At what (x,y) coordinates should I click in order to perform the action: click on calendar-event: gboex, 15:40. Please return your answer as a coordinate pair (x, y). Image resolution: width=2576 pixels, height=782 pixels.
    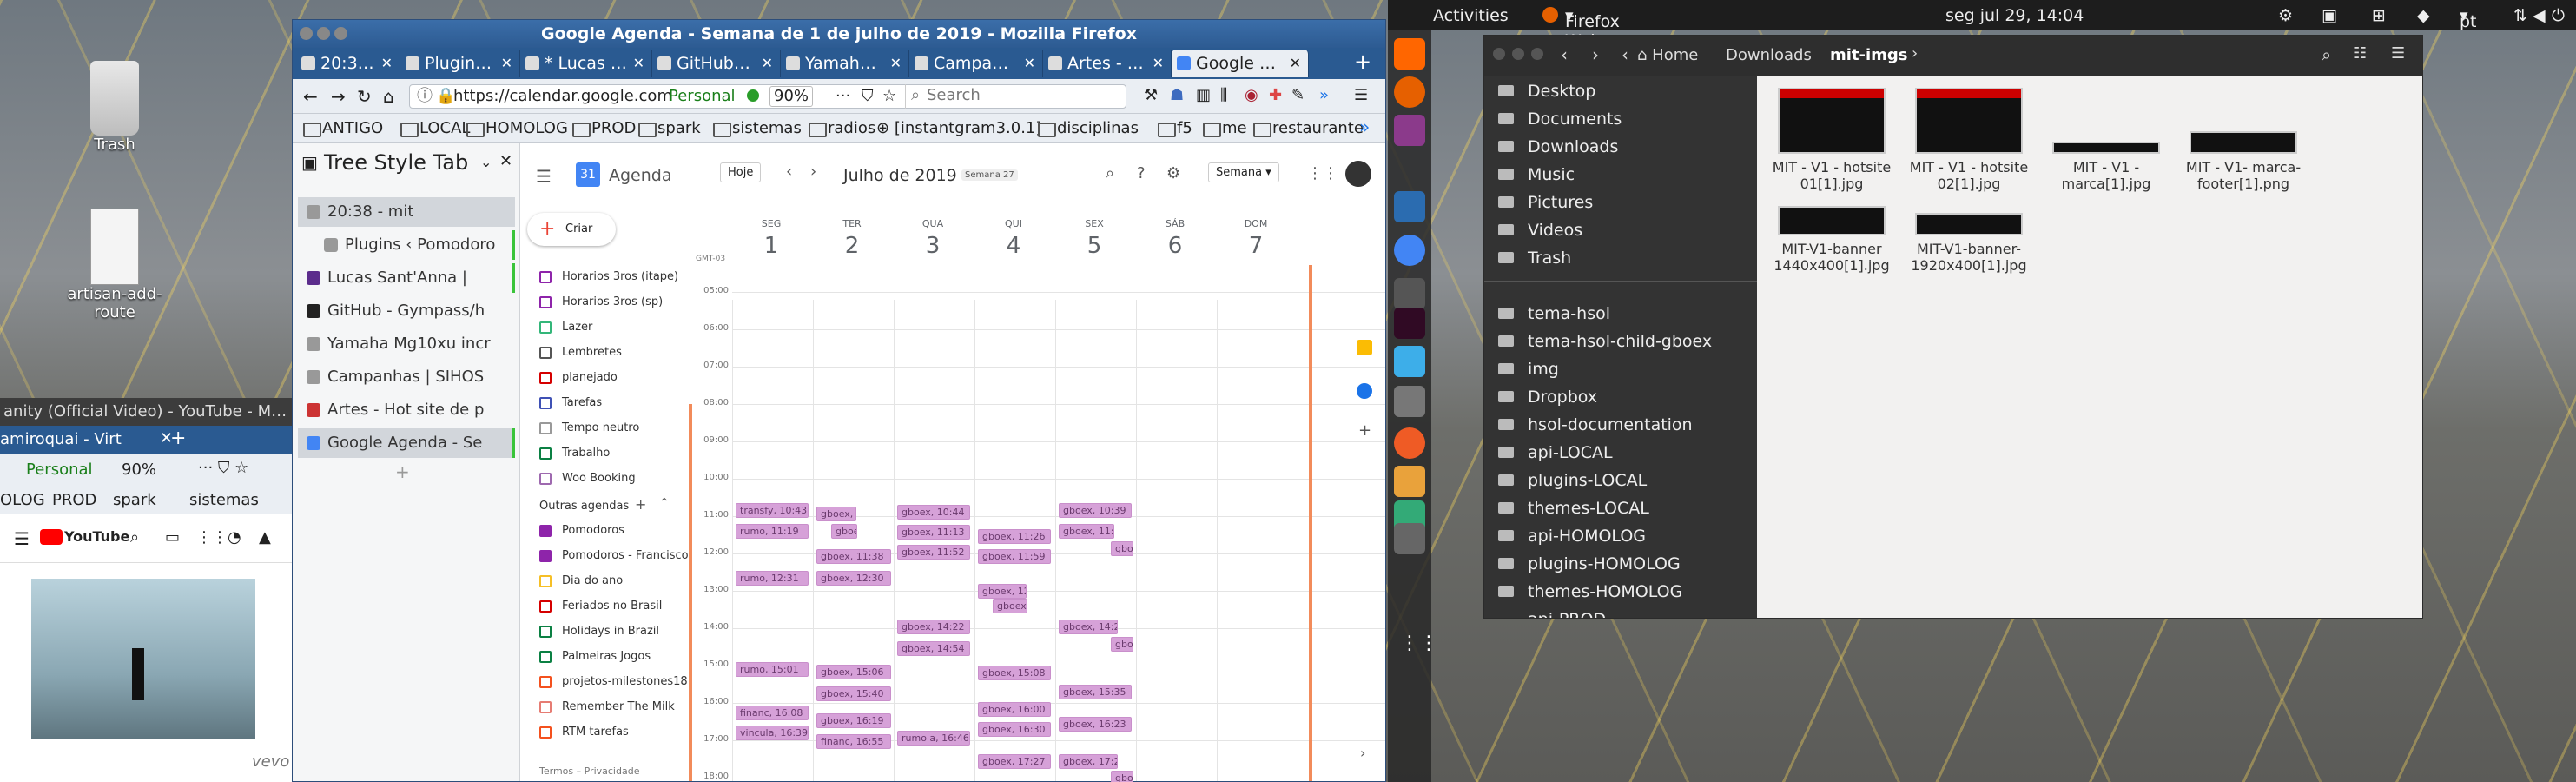
    Looking at the image, I should click on (853, 694).